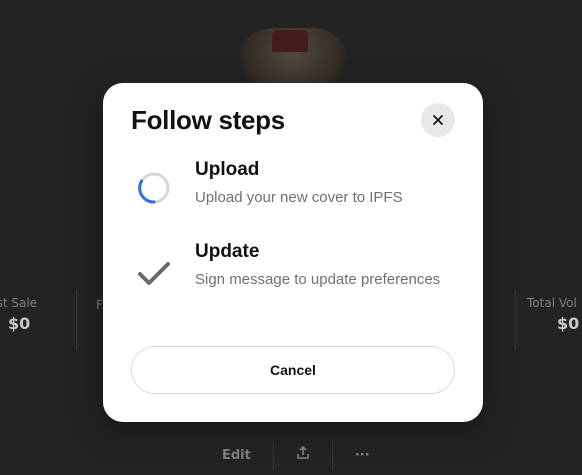 The height and width of the screenshot is (475, 582). Describe the element at coordinates (208, 120) in the screenshot. I see `modal-title: Follow steps` at that location.